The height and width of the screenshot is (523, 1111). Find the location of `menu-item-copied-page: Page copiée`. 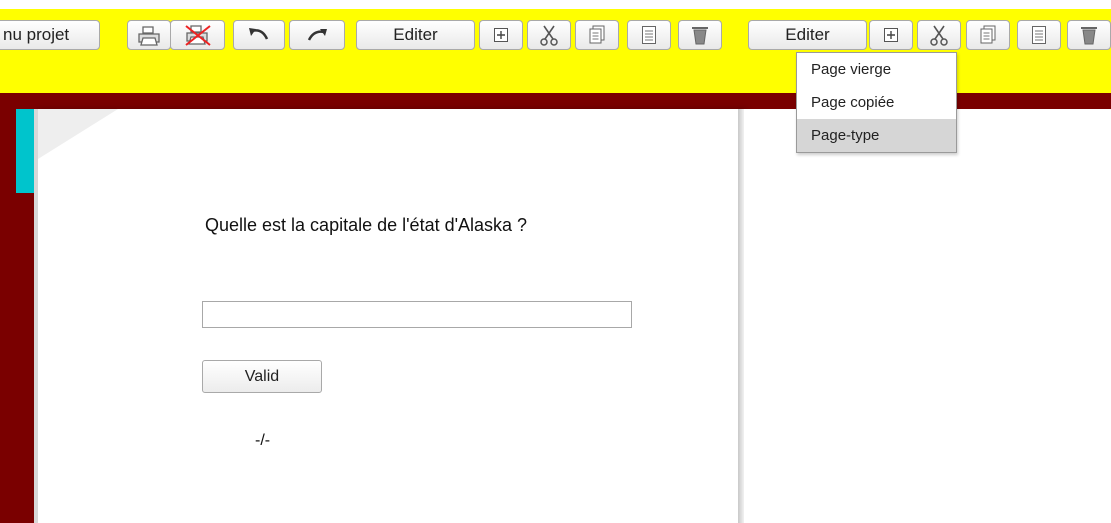

menu-item-copied-page: Page copiée is located at coordinates (876, 102).